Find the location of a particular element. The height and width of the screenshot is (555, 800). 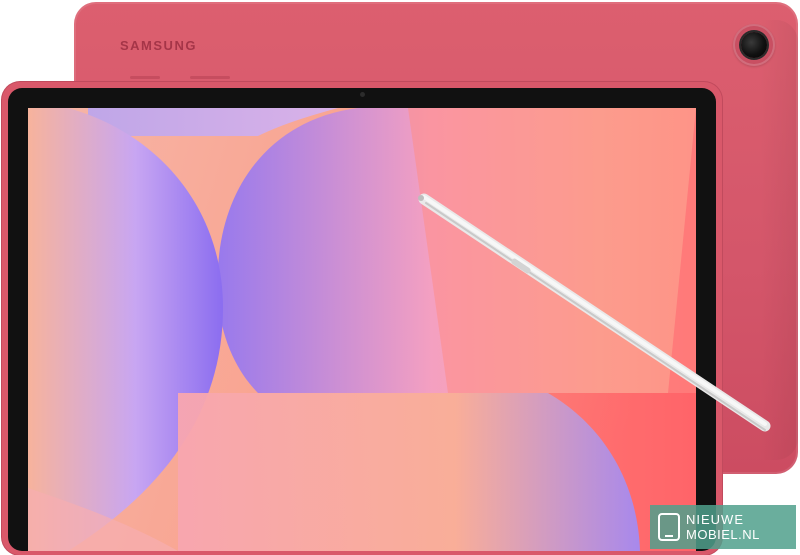

watermark: NIEUWE MOBIEL.NL is located at coordinates (723, 527).